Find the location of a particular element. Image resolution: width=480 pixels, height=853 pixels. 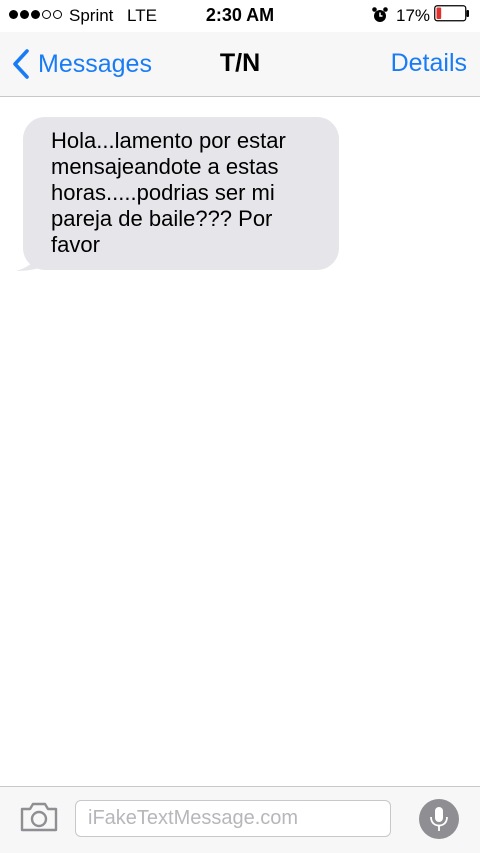

microphone-button is located at coordinates (439, 819).